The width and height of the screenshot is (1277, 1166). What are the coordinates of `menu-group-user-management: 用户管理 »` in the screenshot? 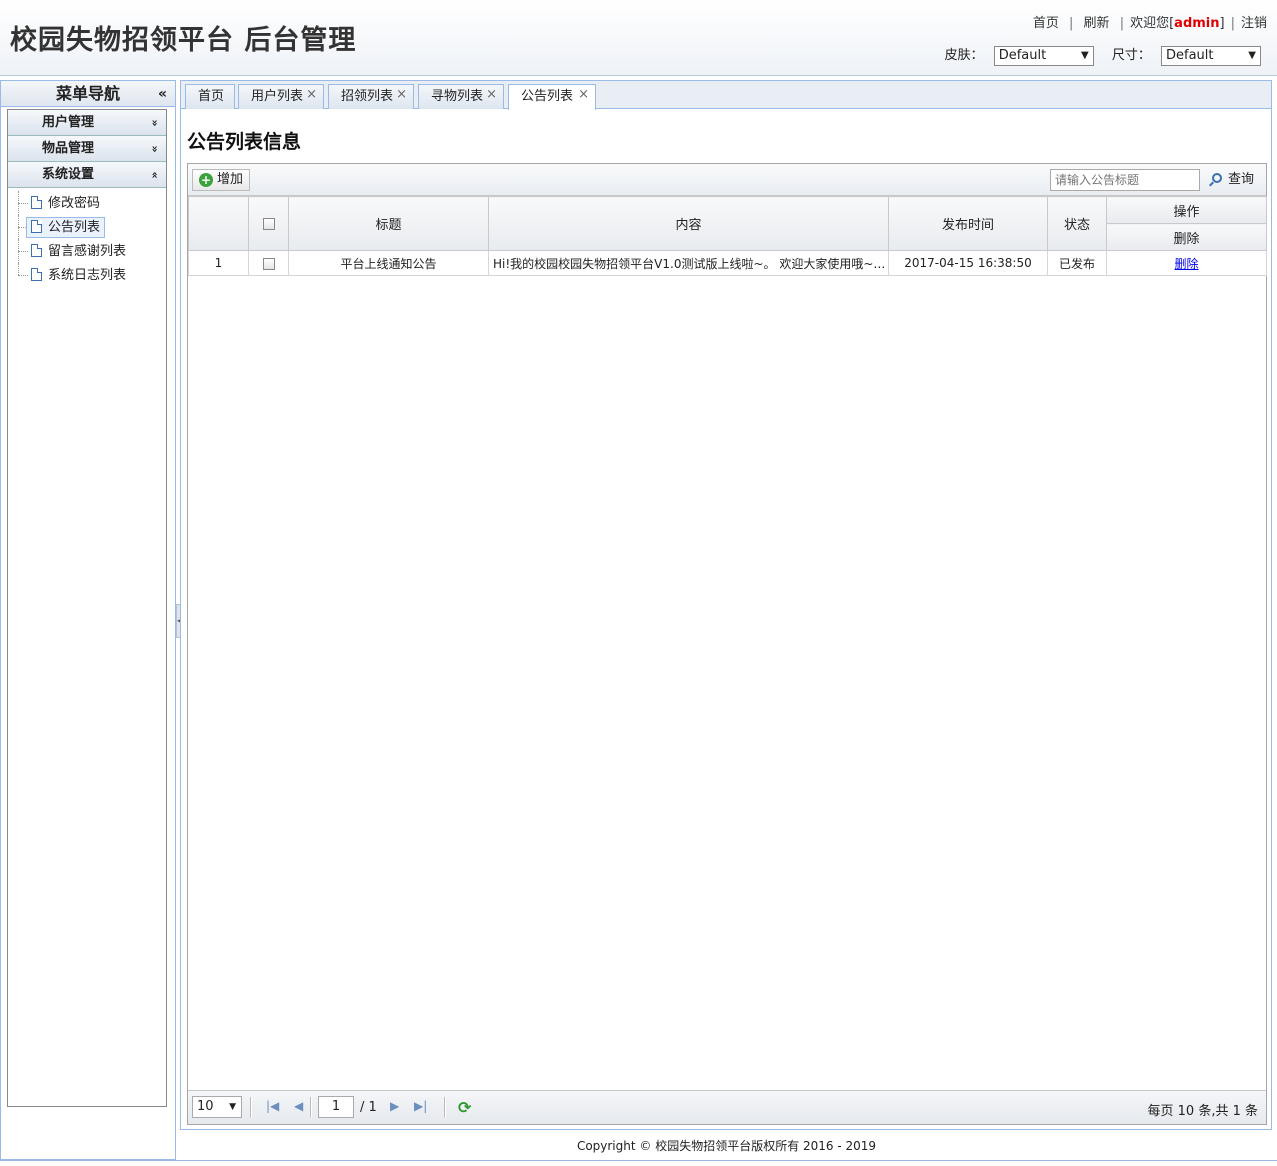 It's located at (87, 123).